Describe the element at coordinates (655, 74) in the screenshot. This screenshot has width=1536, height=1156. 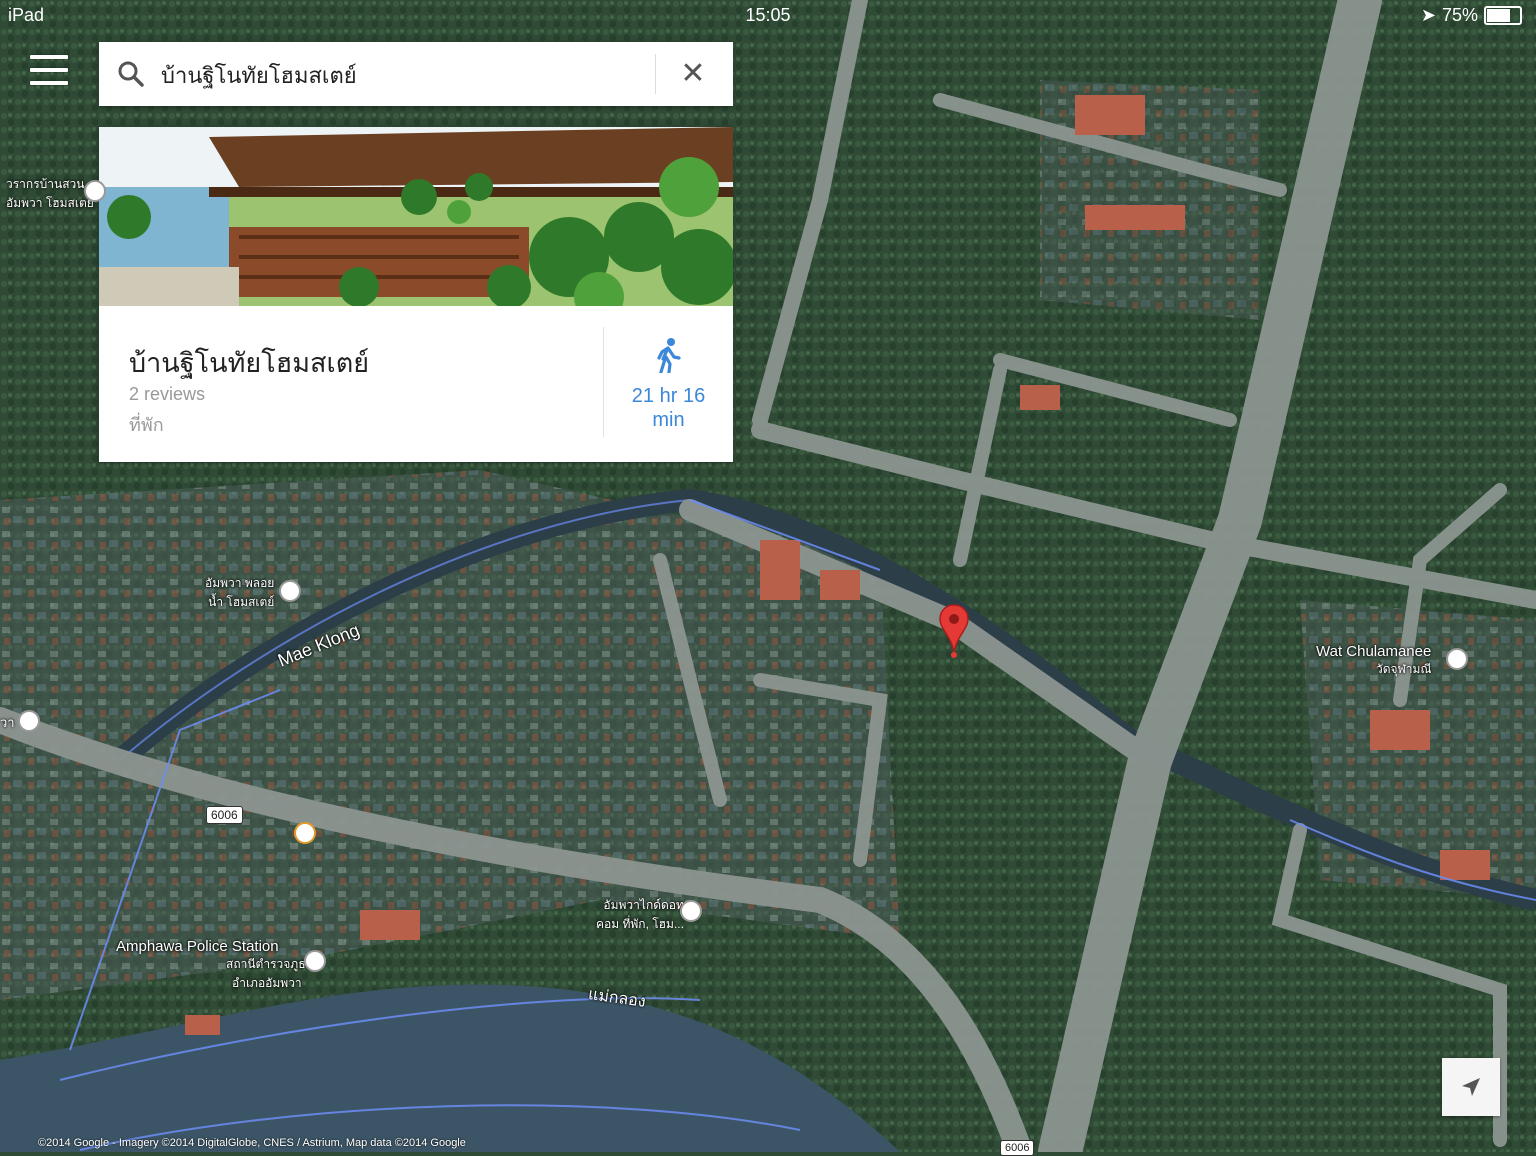
I see `search-divider` at that location.